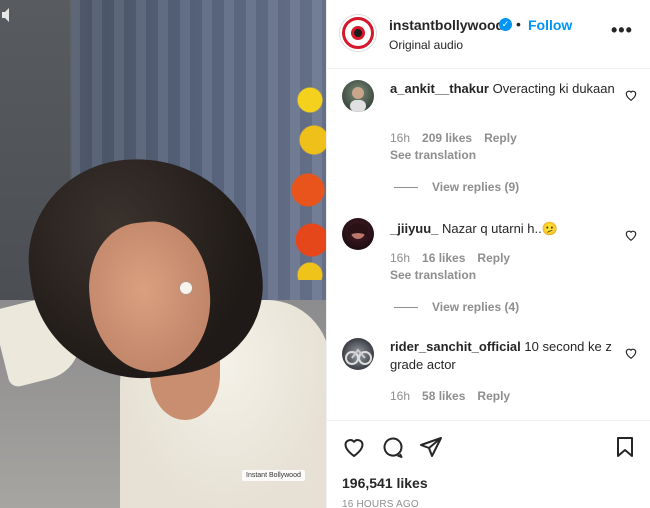 The image size is (650, 508). I want to click on original-audio-link: Original audio, so click(426, 45).